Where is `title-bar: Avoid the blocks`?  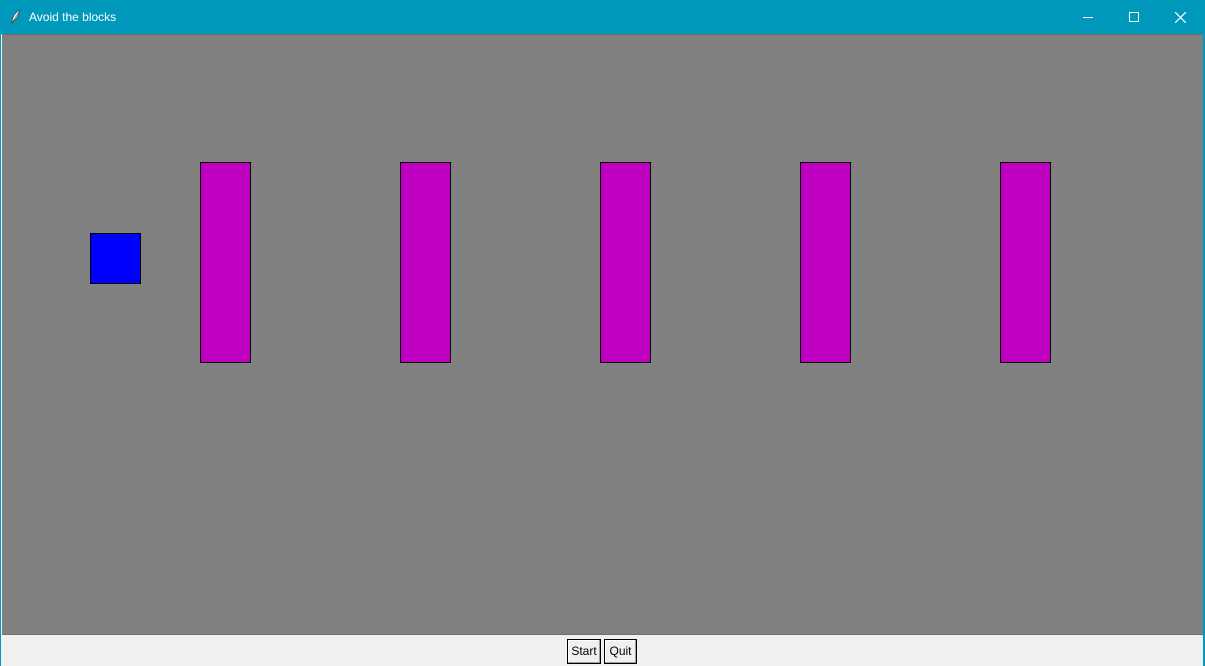 title-bar: Avoid the blocks is located at coordinates (602, 17).